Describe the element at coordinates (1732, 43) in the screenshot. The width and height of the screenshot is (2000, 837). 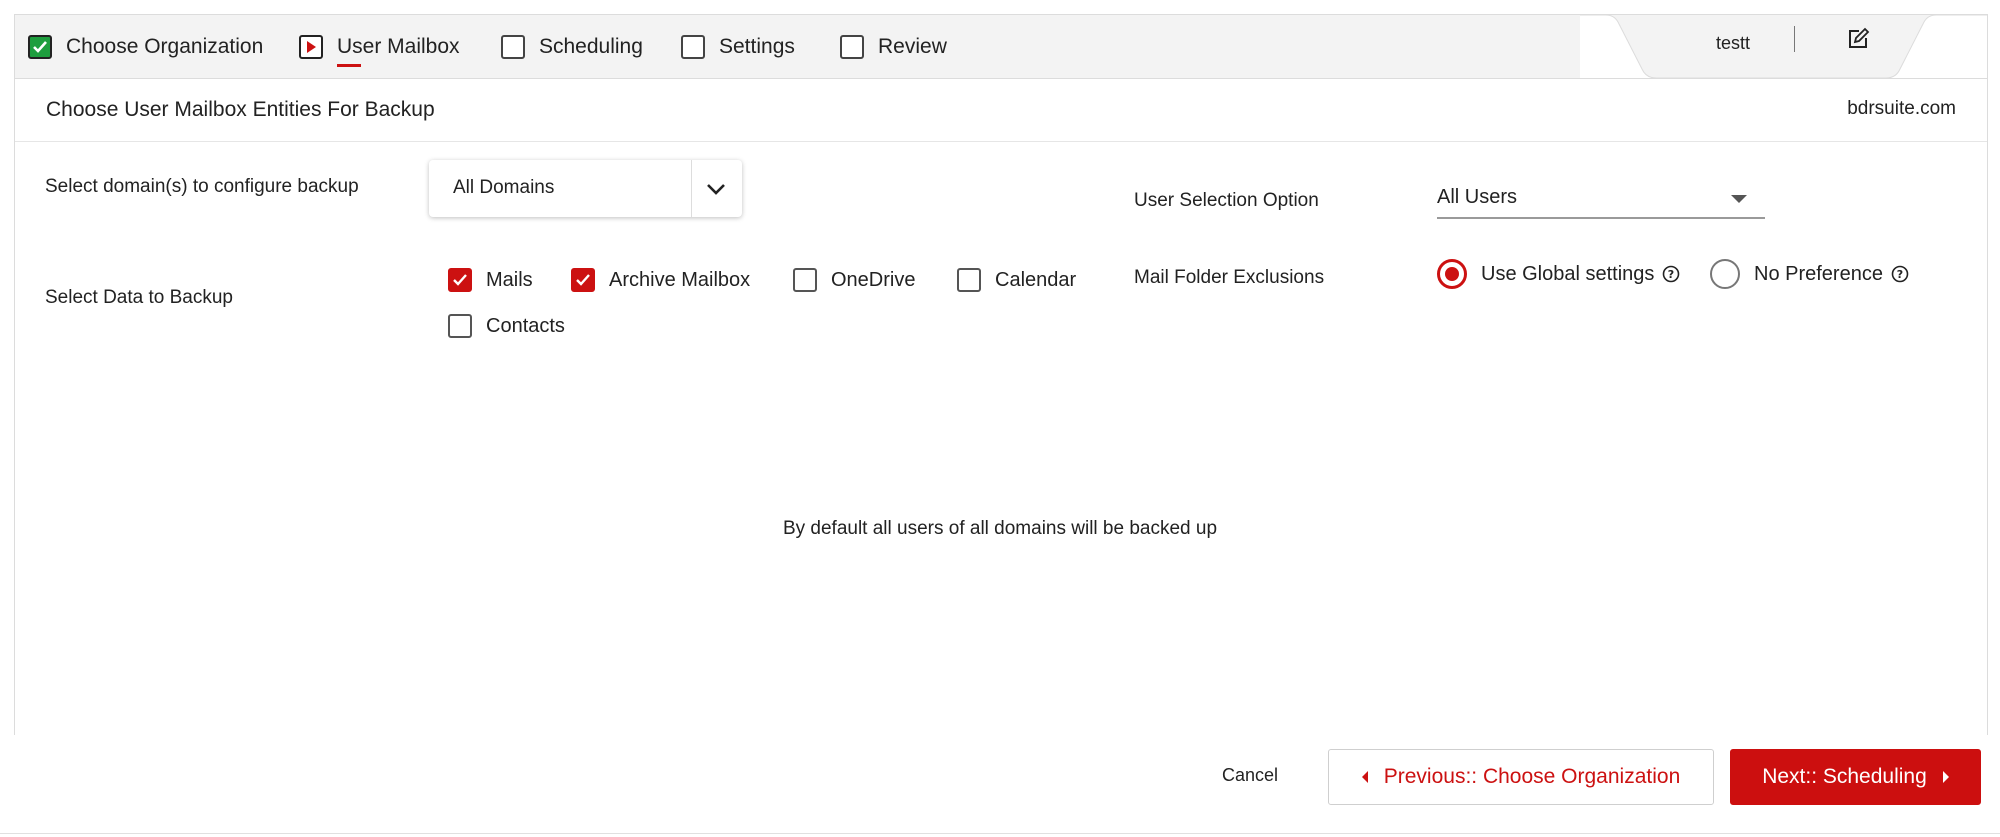
I see `job-name: testt` at that location.